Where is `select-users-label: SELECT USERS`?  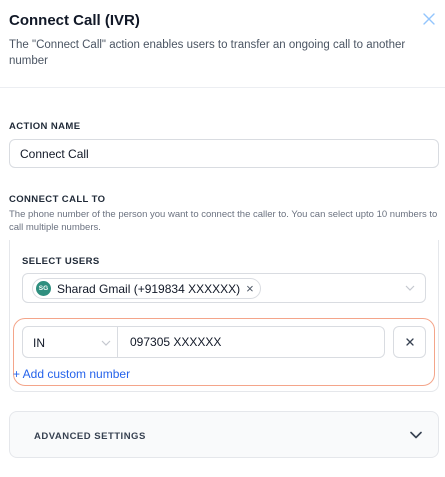
select-users-label: SELECT USERS is located at coordinates (61, 261).